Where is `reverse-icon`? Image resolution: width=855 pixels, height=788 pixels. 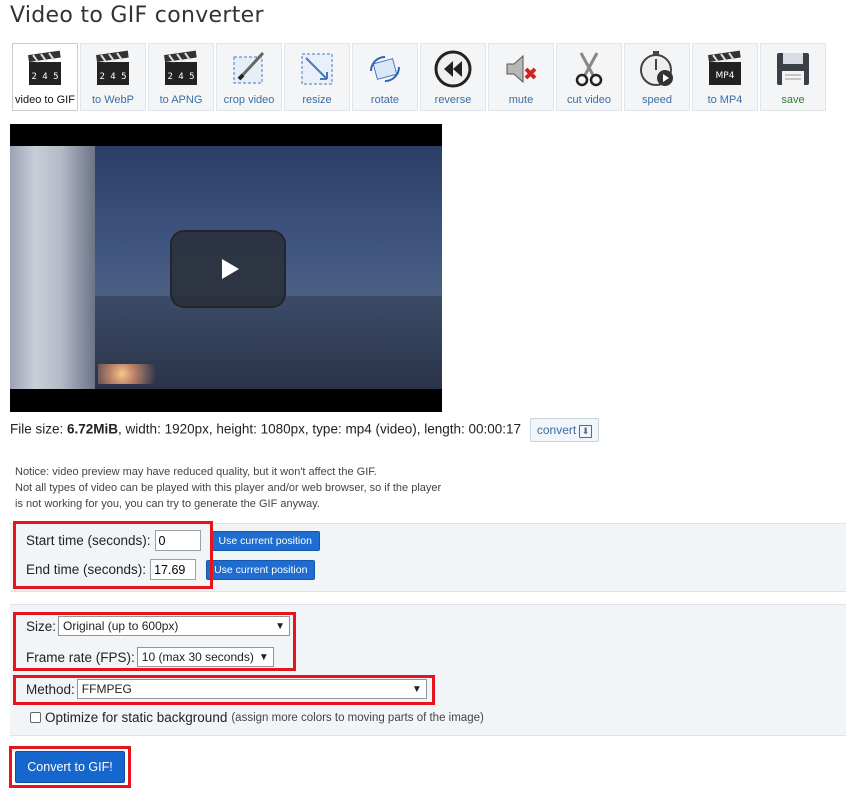 reverse-icon is located at coordinates (453, 69).